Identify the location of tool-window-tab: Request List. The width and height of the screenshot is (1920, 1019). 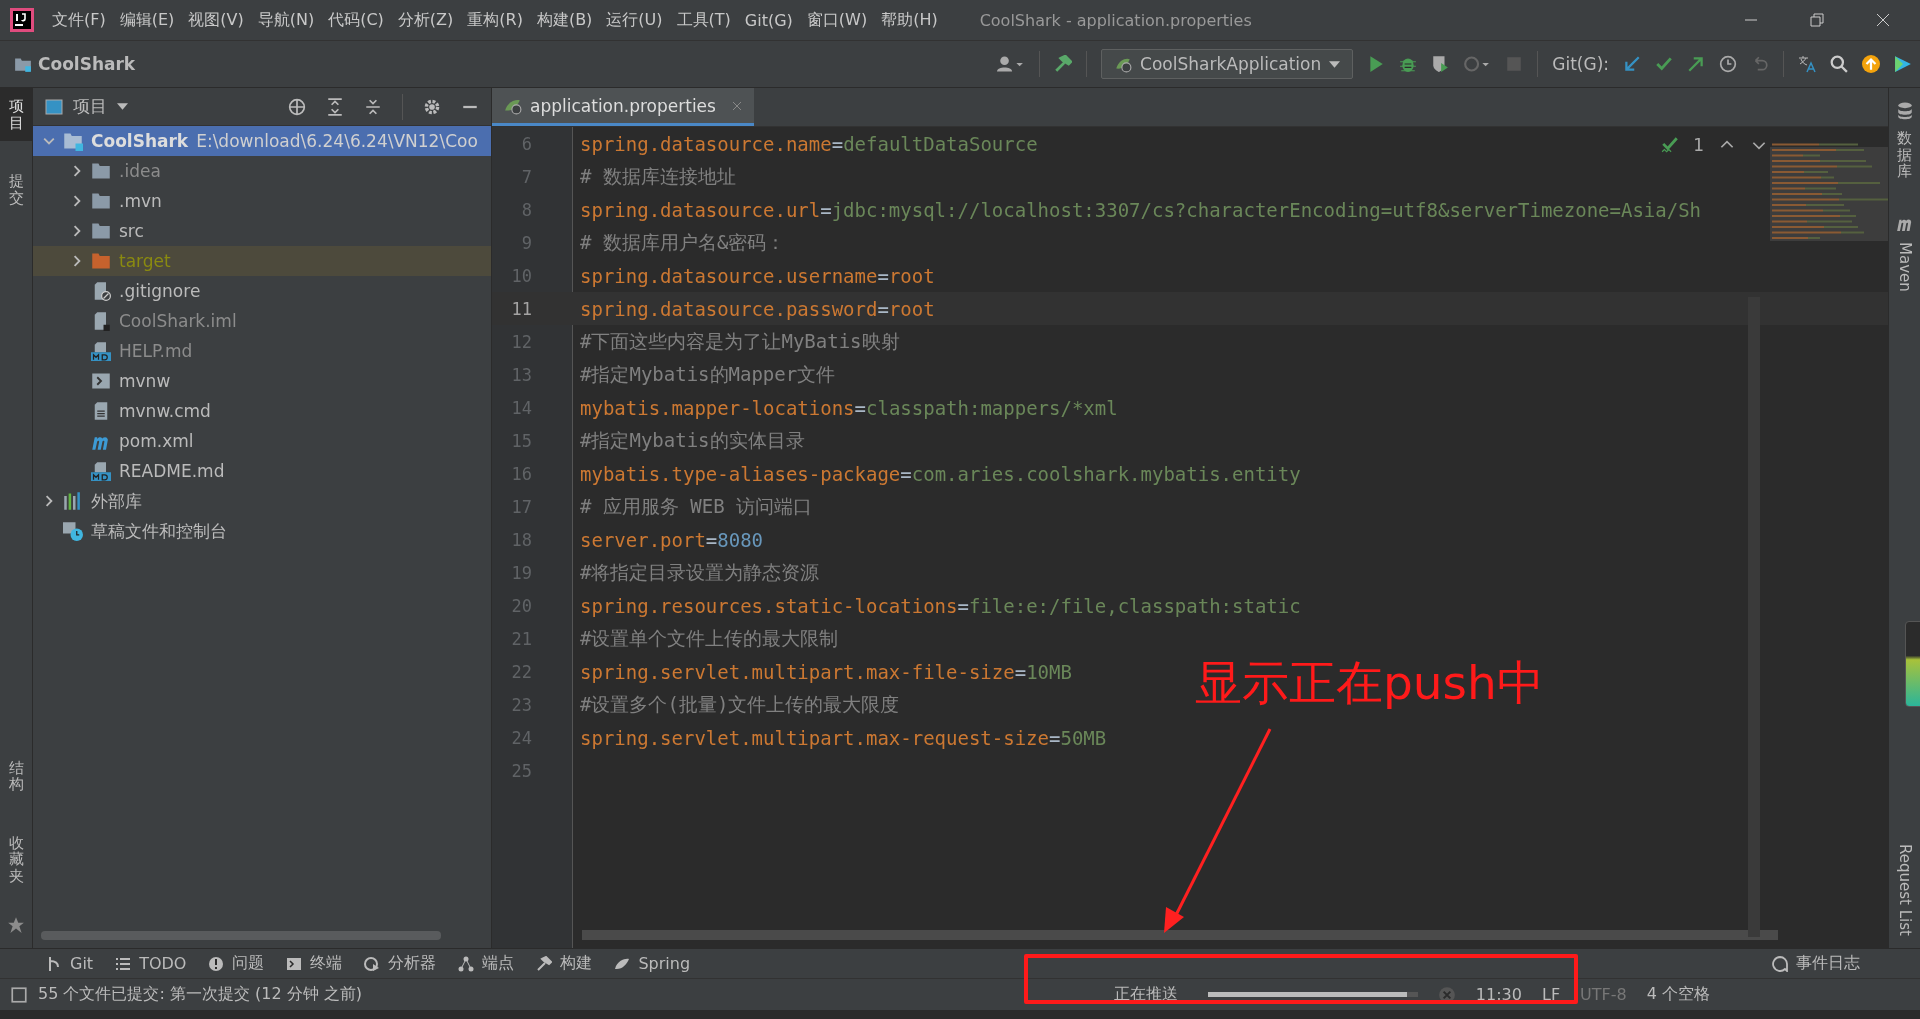
(1904, 890).